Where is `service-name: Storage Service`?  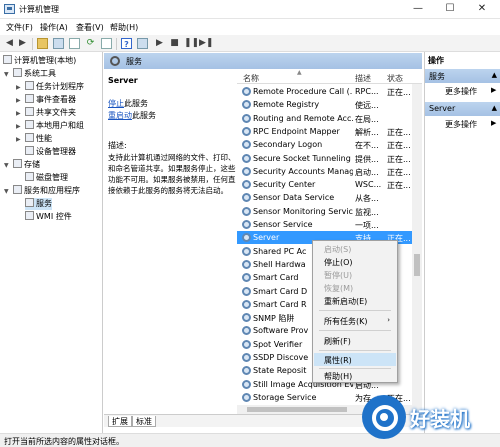 service-name: Storage Service is located at coordinates (285, 397).